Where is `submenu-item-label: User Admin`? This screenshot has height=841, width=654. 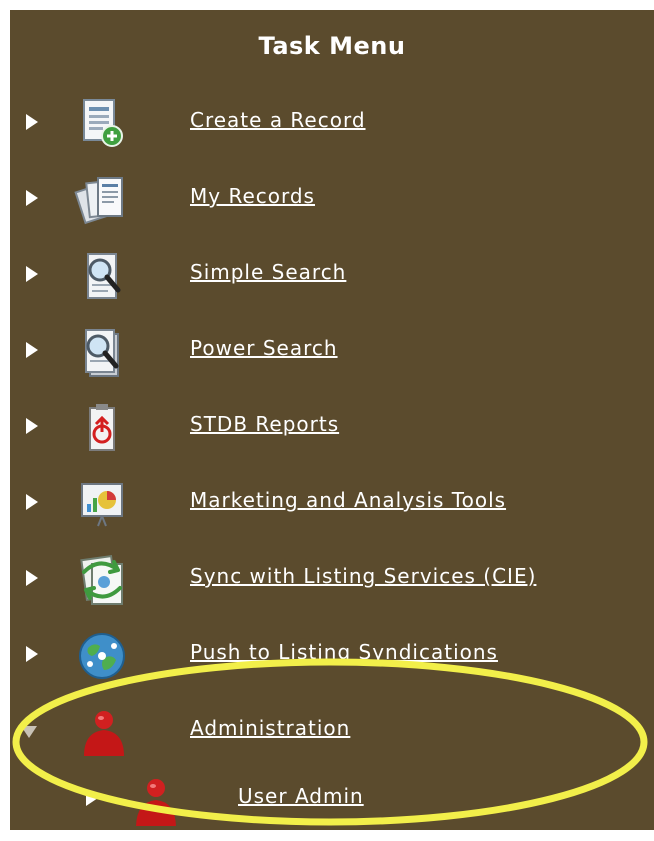
submenu-item-label: User Admin is located at coordinates (301, 796).